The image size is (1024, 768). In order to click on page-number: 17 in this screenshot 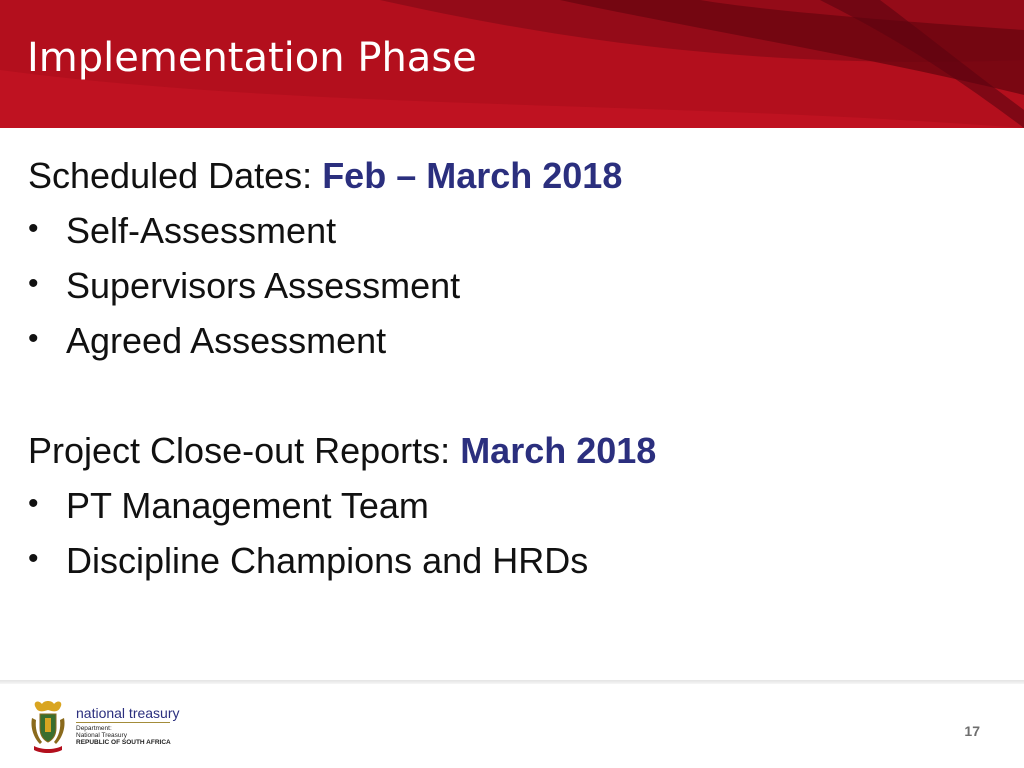, I will do `click(972, 731)`.